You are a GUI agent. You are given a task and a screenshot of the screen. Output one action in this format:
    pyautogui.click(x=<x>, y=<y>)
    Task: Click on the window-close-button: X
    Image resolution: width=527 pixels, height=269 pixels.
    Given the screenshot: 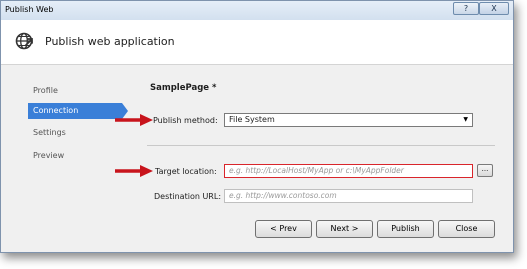 What is the action you would take?
    pyautogui.click(x=494, y=8)
    